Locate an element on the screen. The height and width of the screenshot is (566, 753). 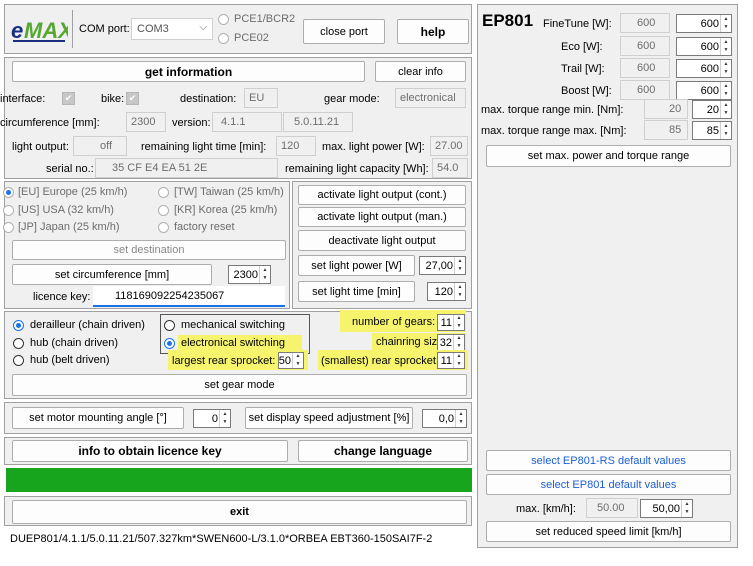
boost-value: 600 is located at coordinates (709, 90).